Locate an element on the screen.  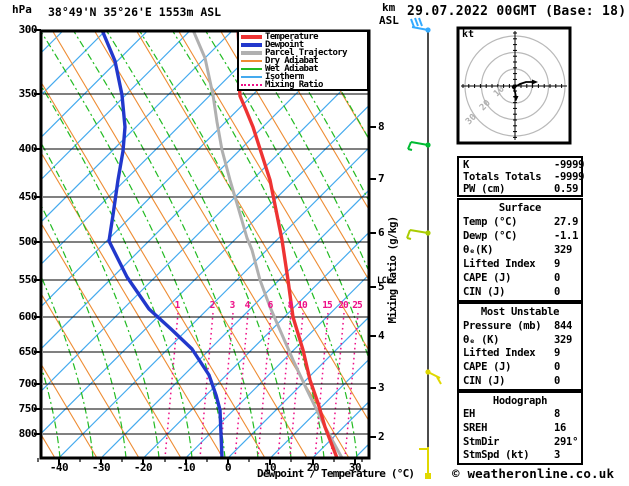
pressure-axis-unit: hPa is located at coordinates (22, 9).